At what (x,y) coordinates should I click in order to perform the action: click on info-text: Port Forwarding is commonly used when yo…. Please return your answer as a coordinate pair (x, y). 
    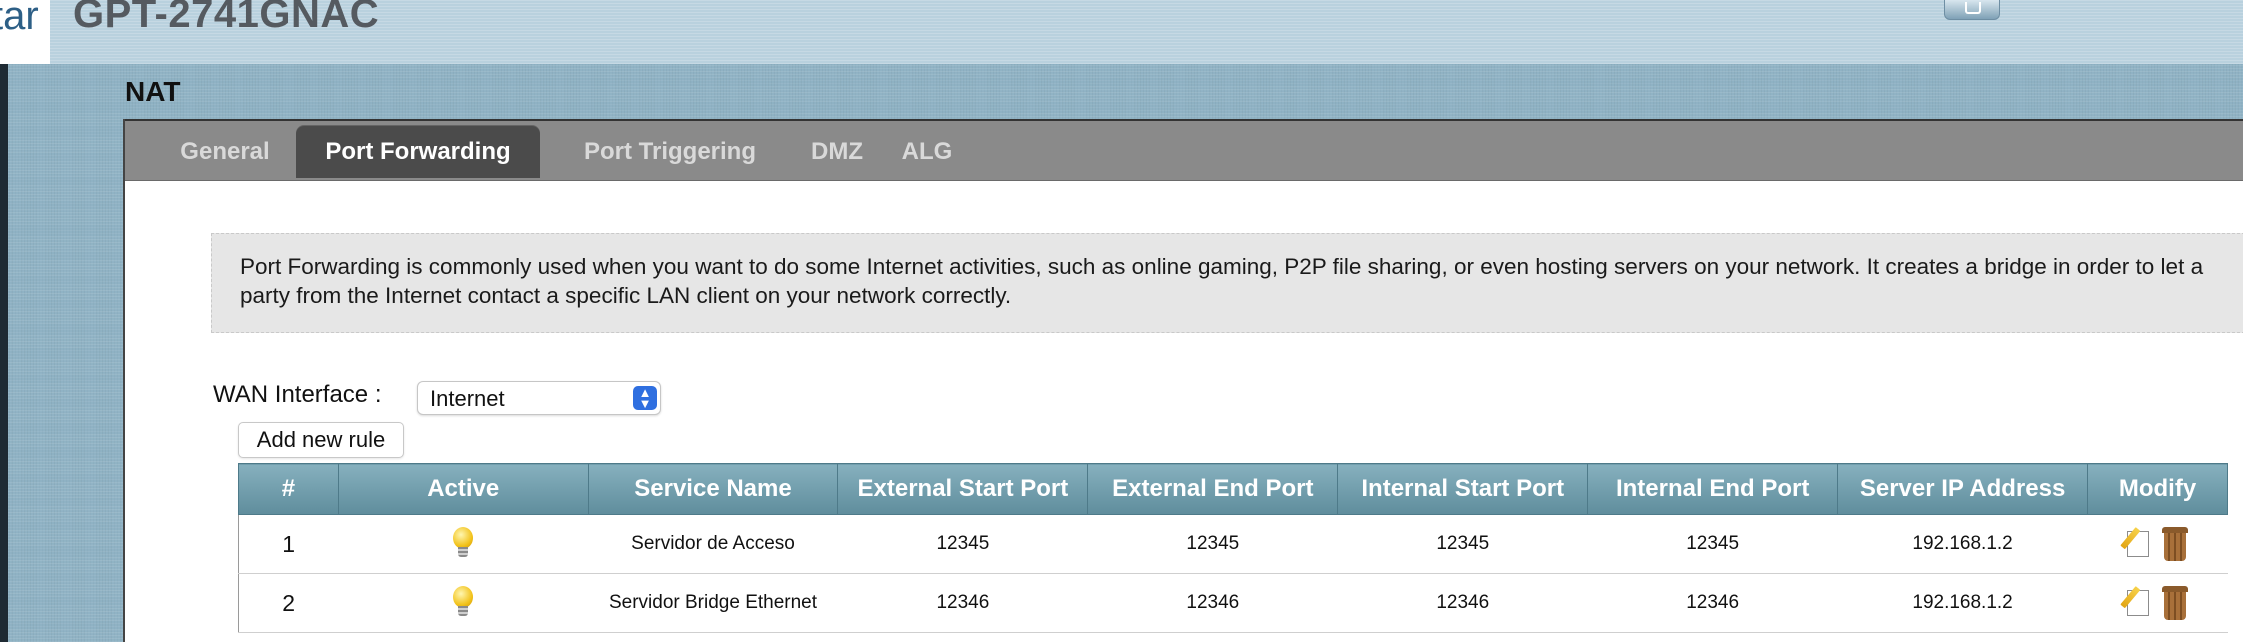
    Looking at the image, I should click on (1222, 281).